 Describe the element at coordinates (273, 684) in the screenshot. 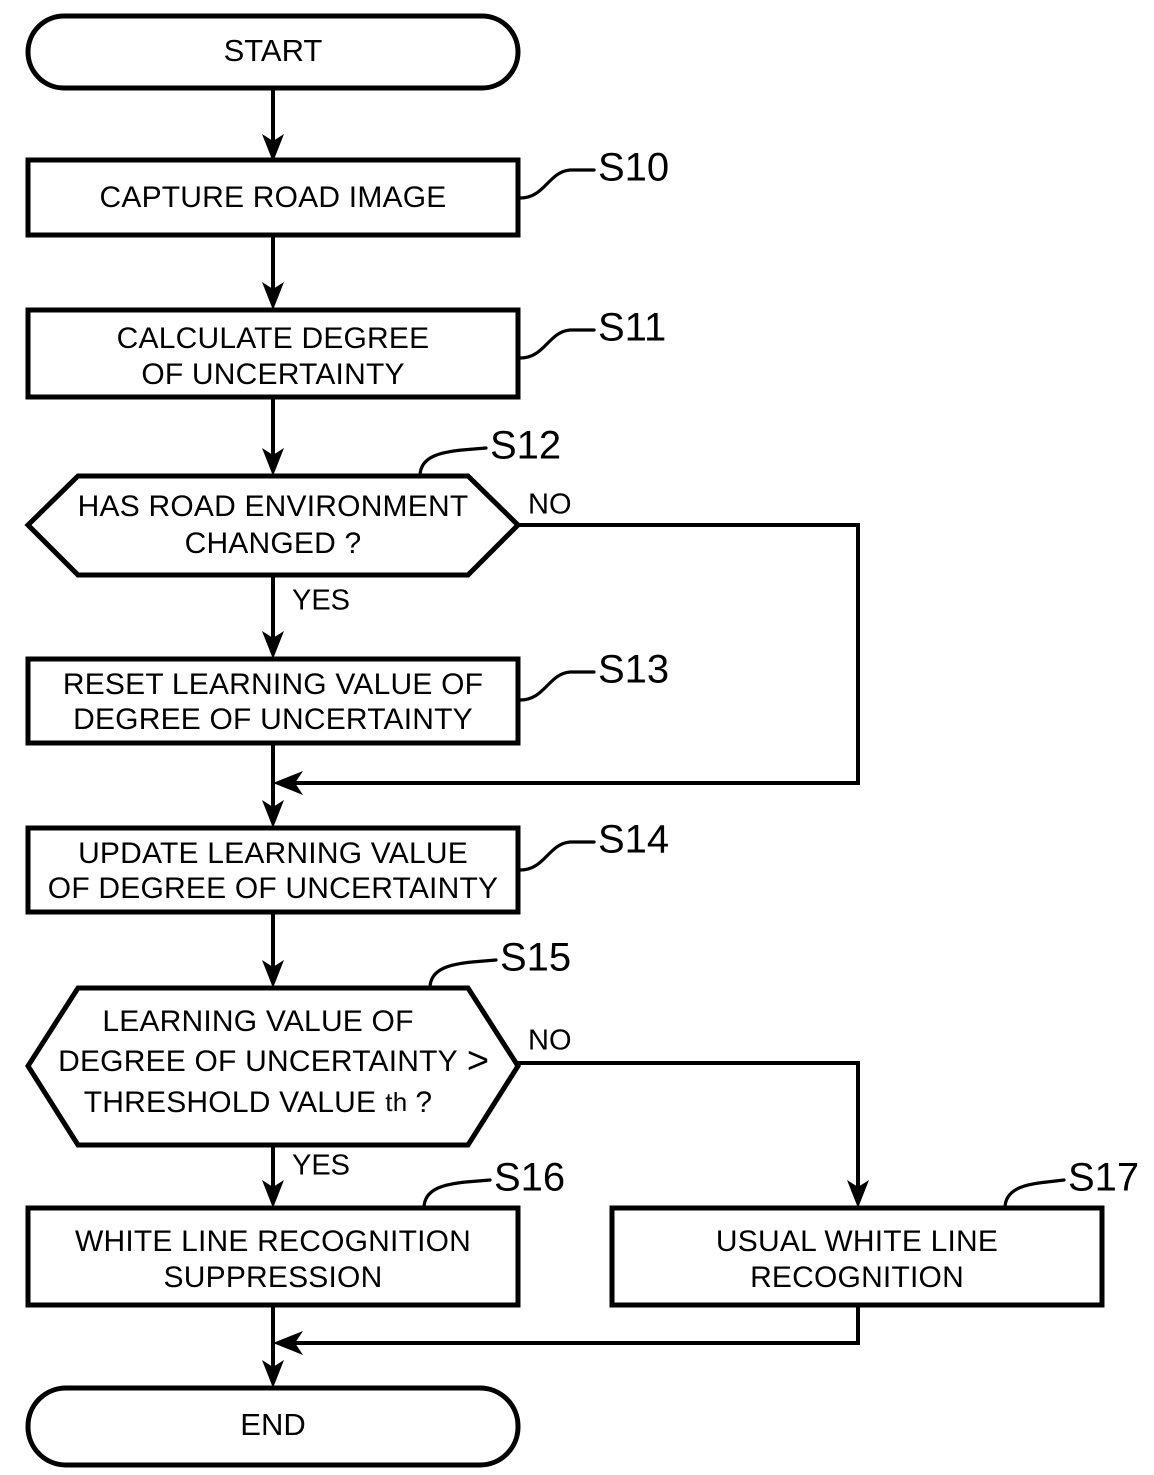

I see `node-s13-label-line1: RESET LEARNING VALUE OF` at that location.